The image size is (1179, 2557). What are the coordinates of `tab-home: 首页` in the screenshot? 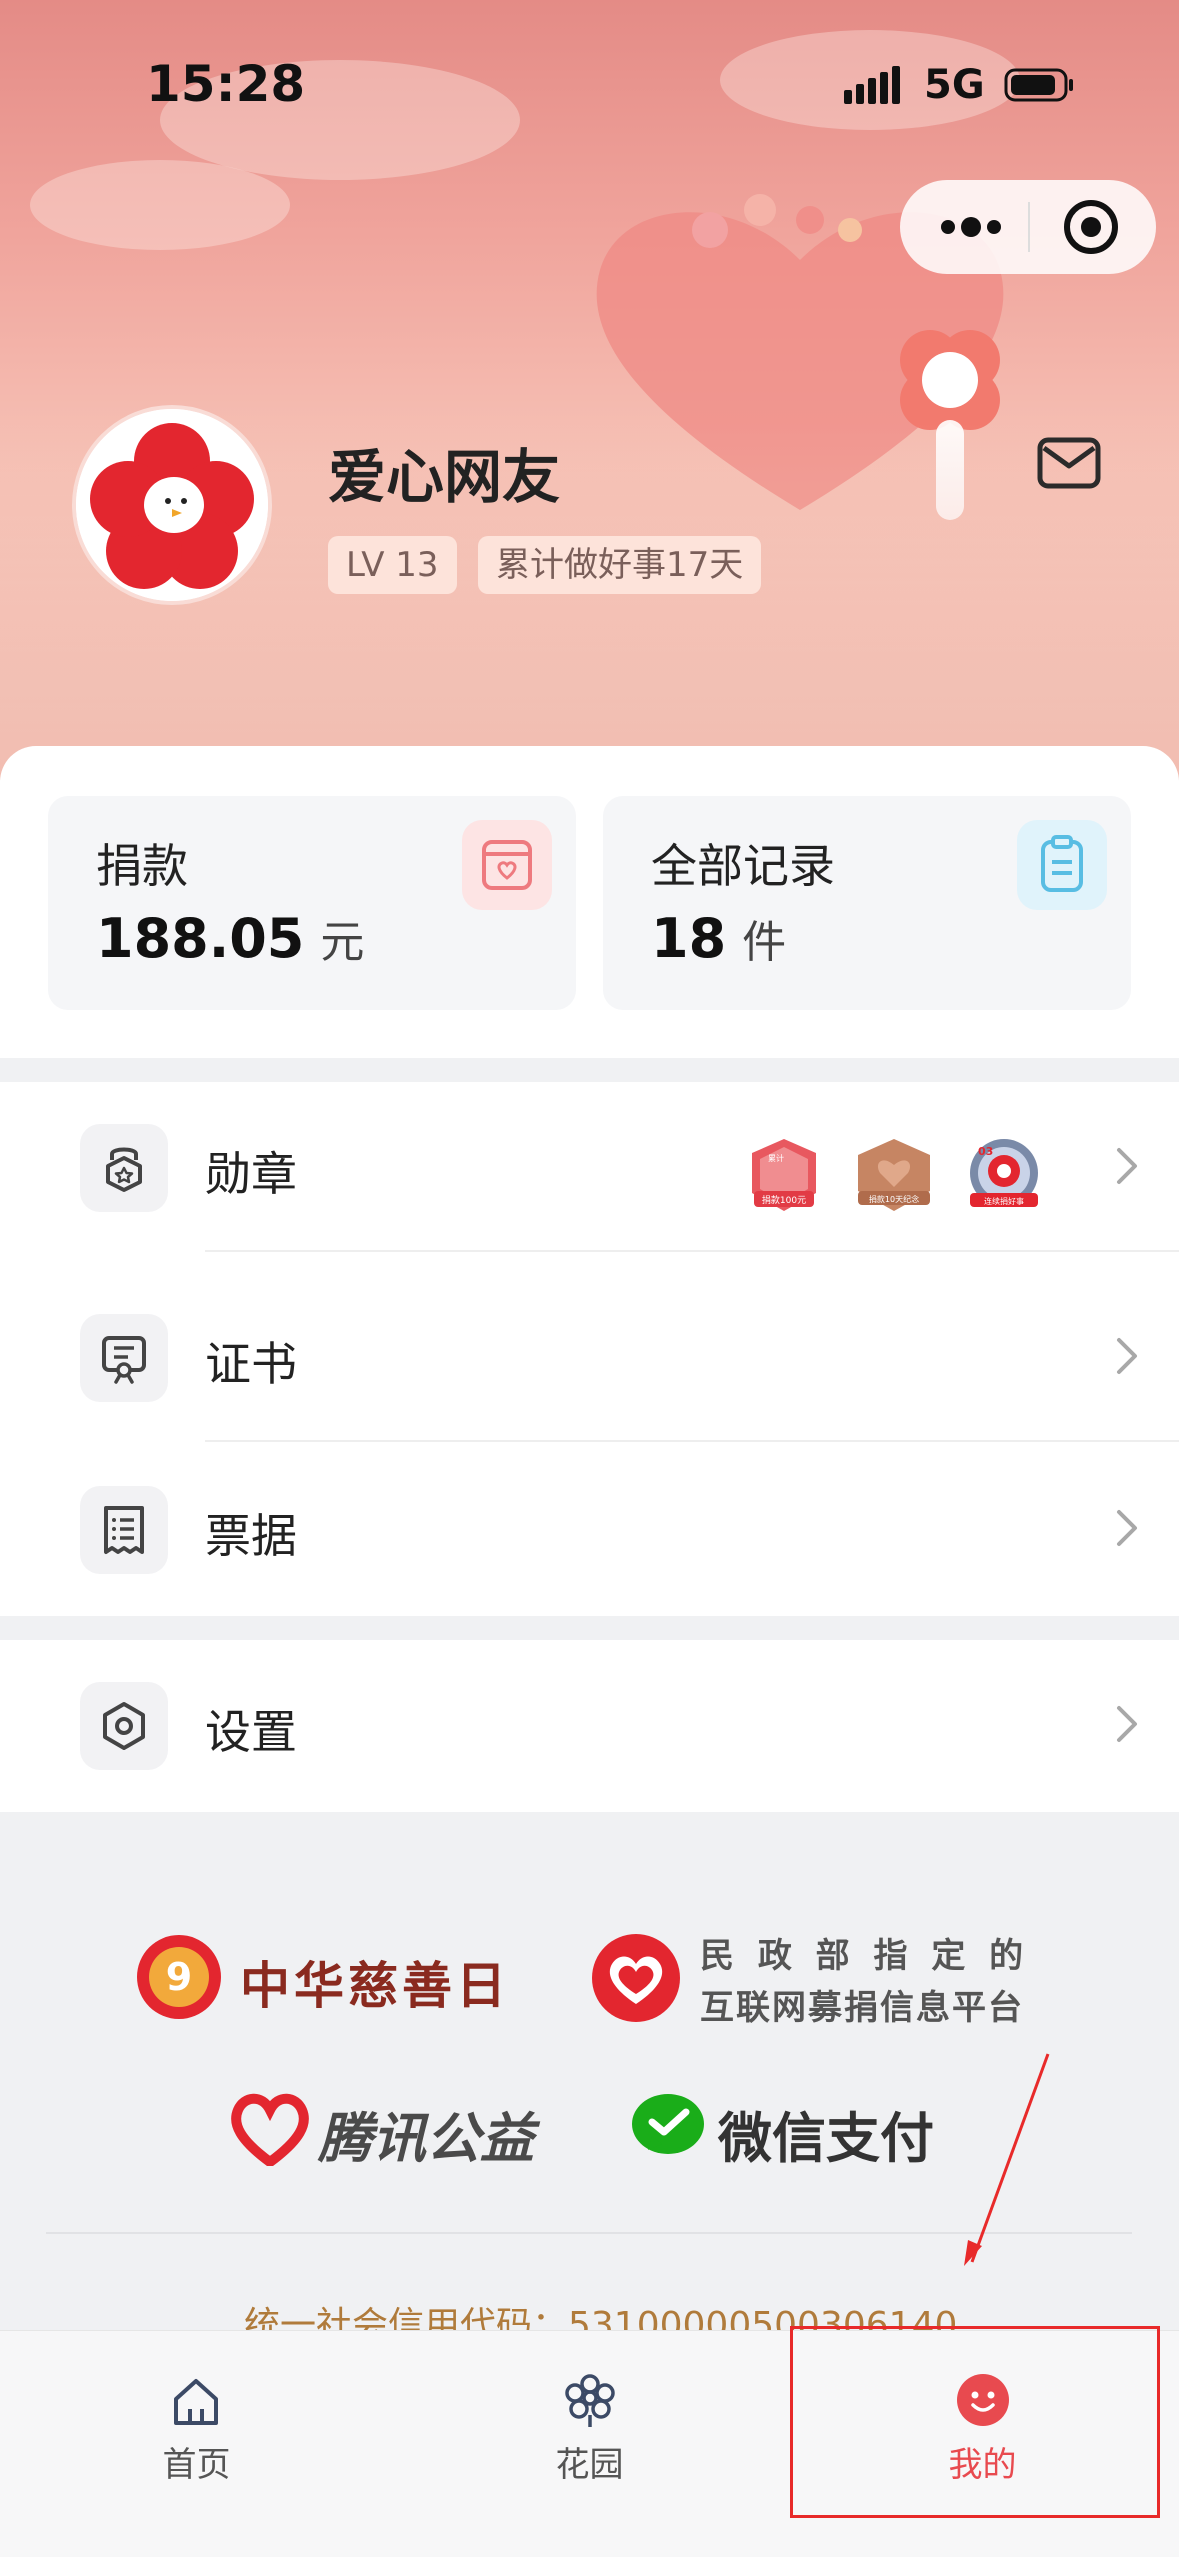 It's located at (196, 2444).